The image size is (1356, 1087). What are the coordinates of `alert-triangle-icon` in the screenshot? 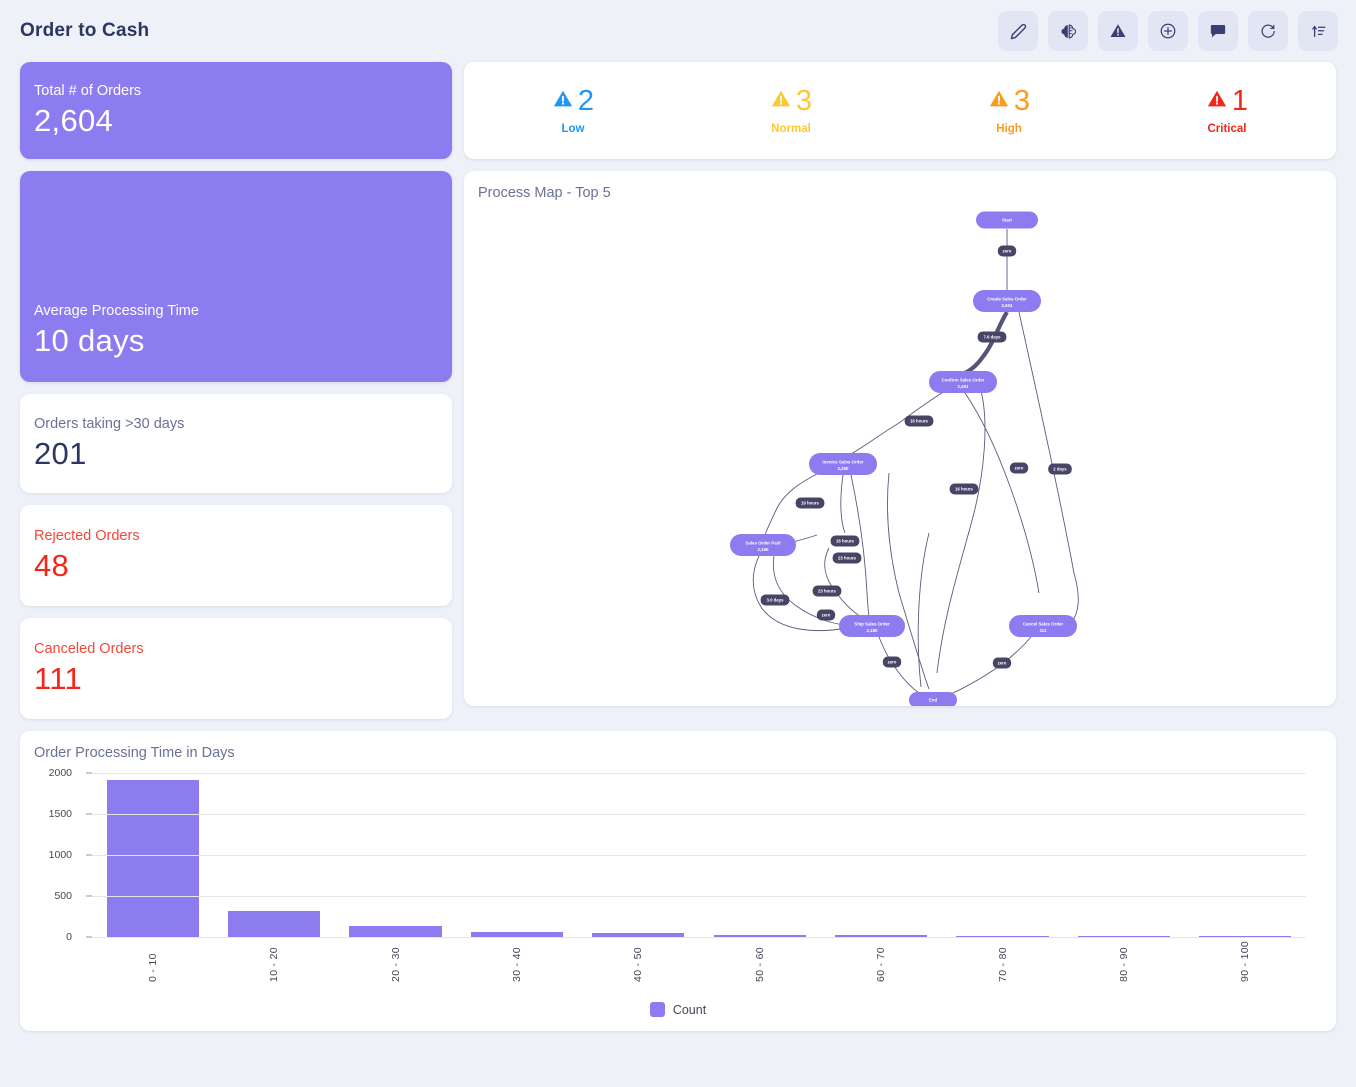 It's located at (1118, 31).